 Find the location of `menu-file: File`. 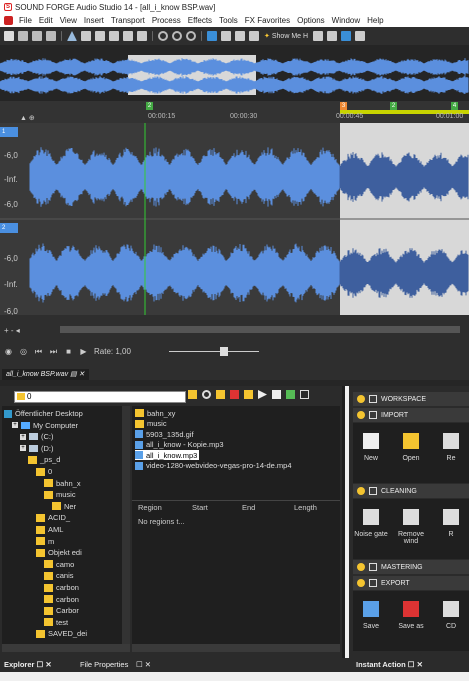

menu-file: File is located at coordinates (25, 20).